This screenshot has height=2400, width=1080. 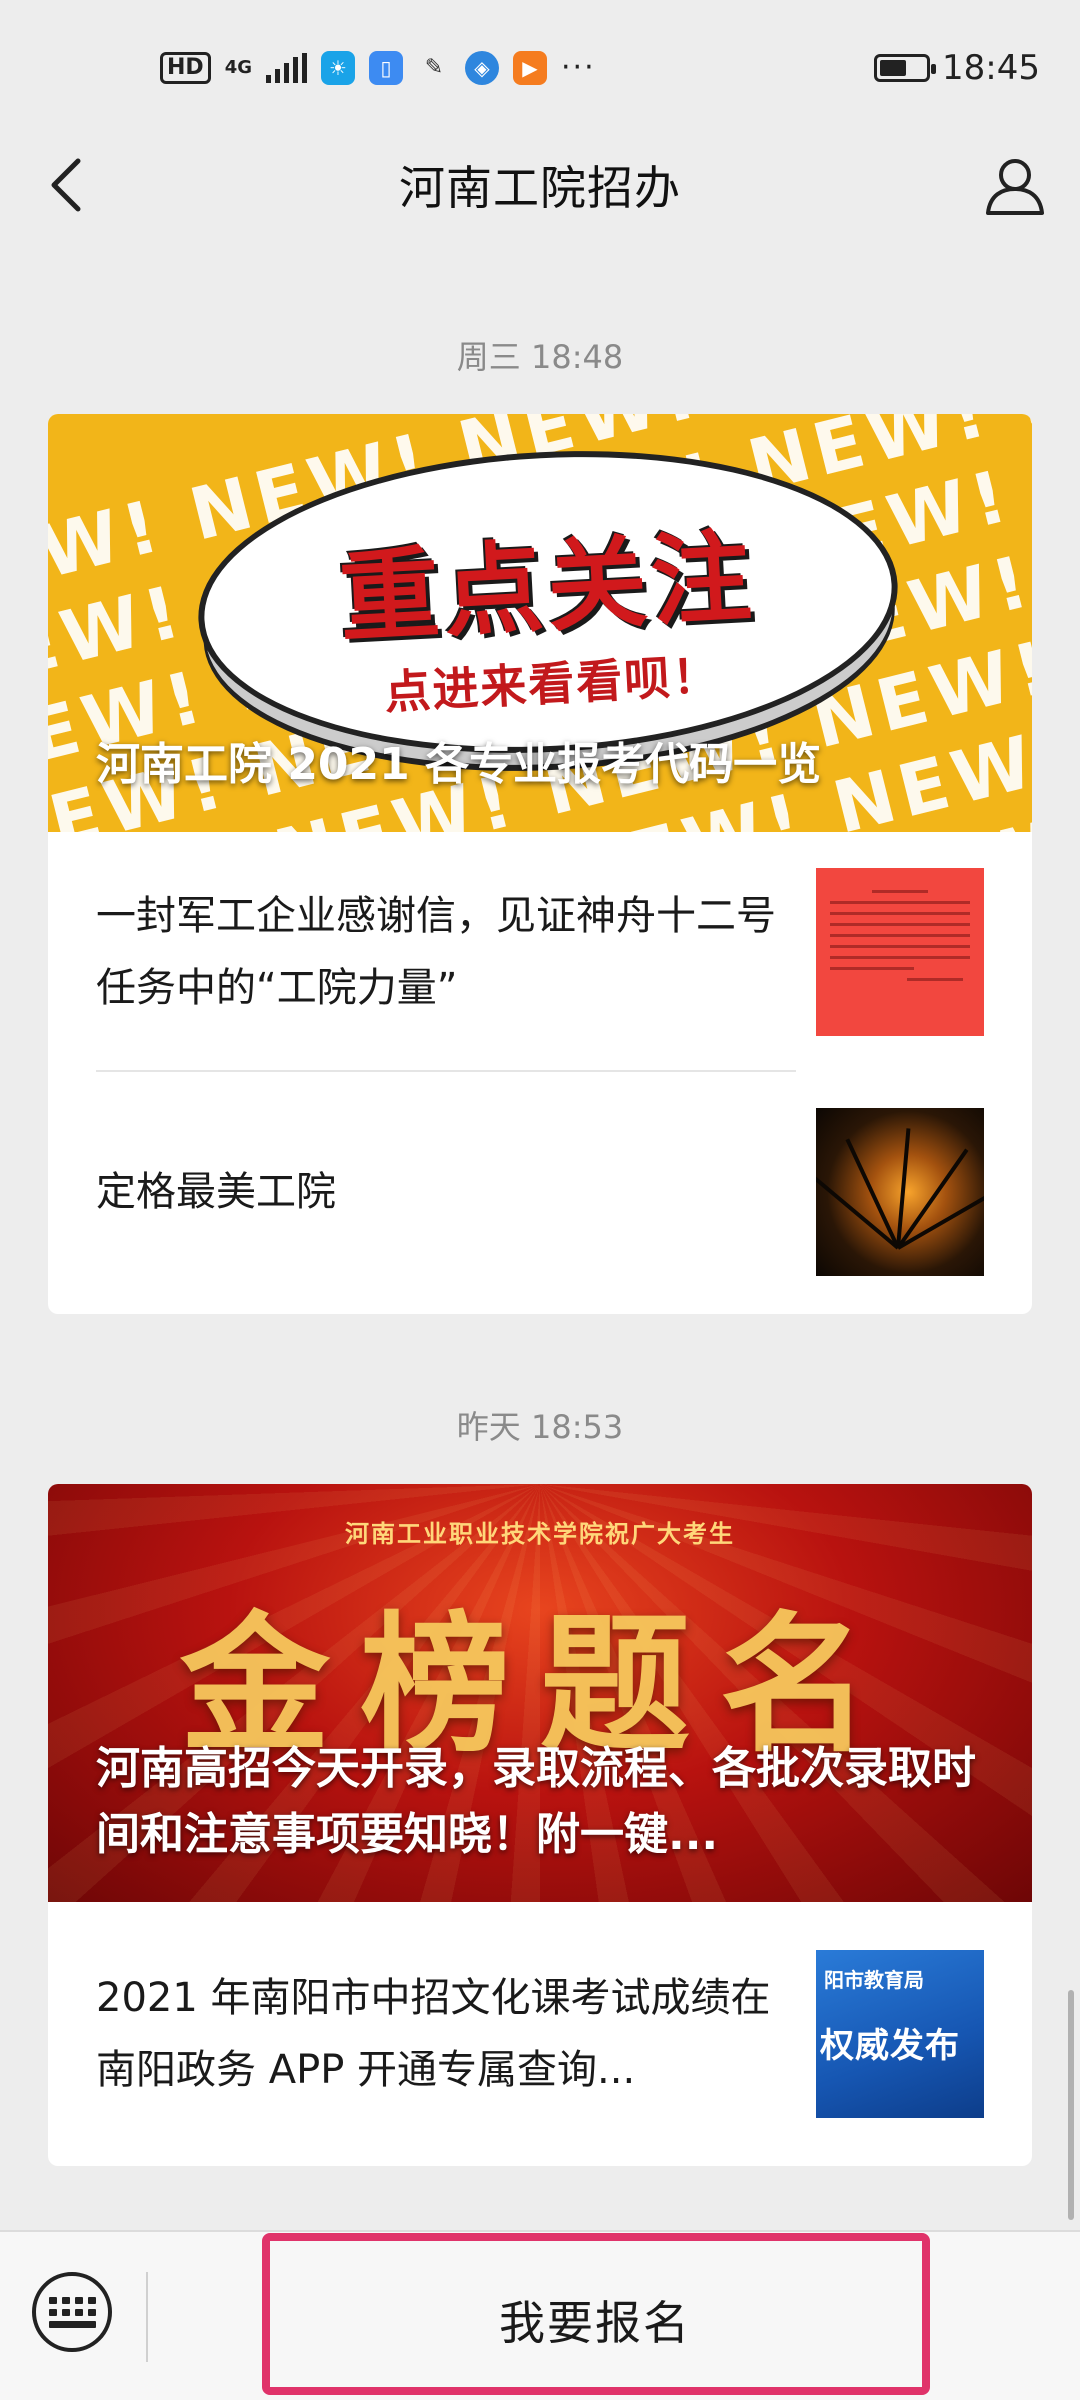 I want to click on battery-fill, so click(x=893, y=67).